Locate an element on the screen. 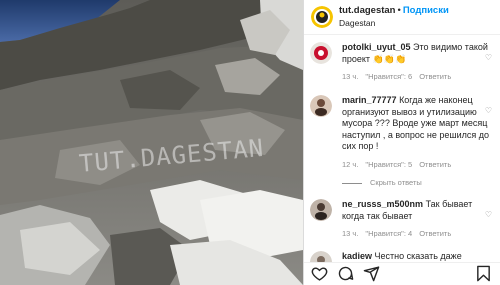 The image size is (500, 285). header-username: tut.dagestan is located at coordinates (367, 10).